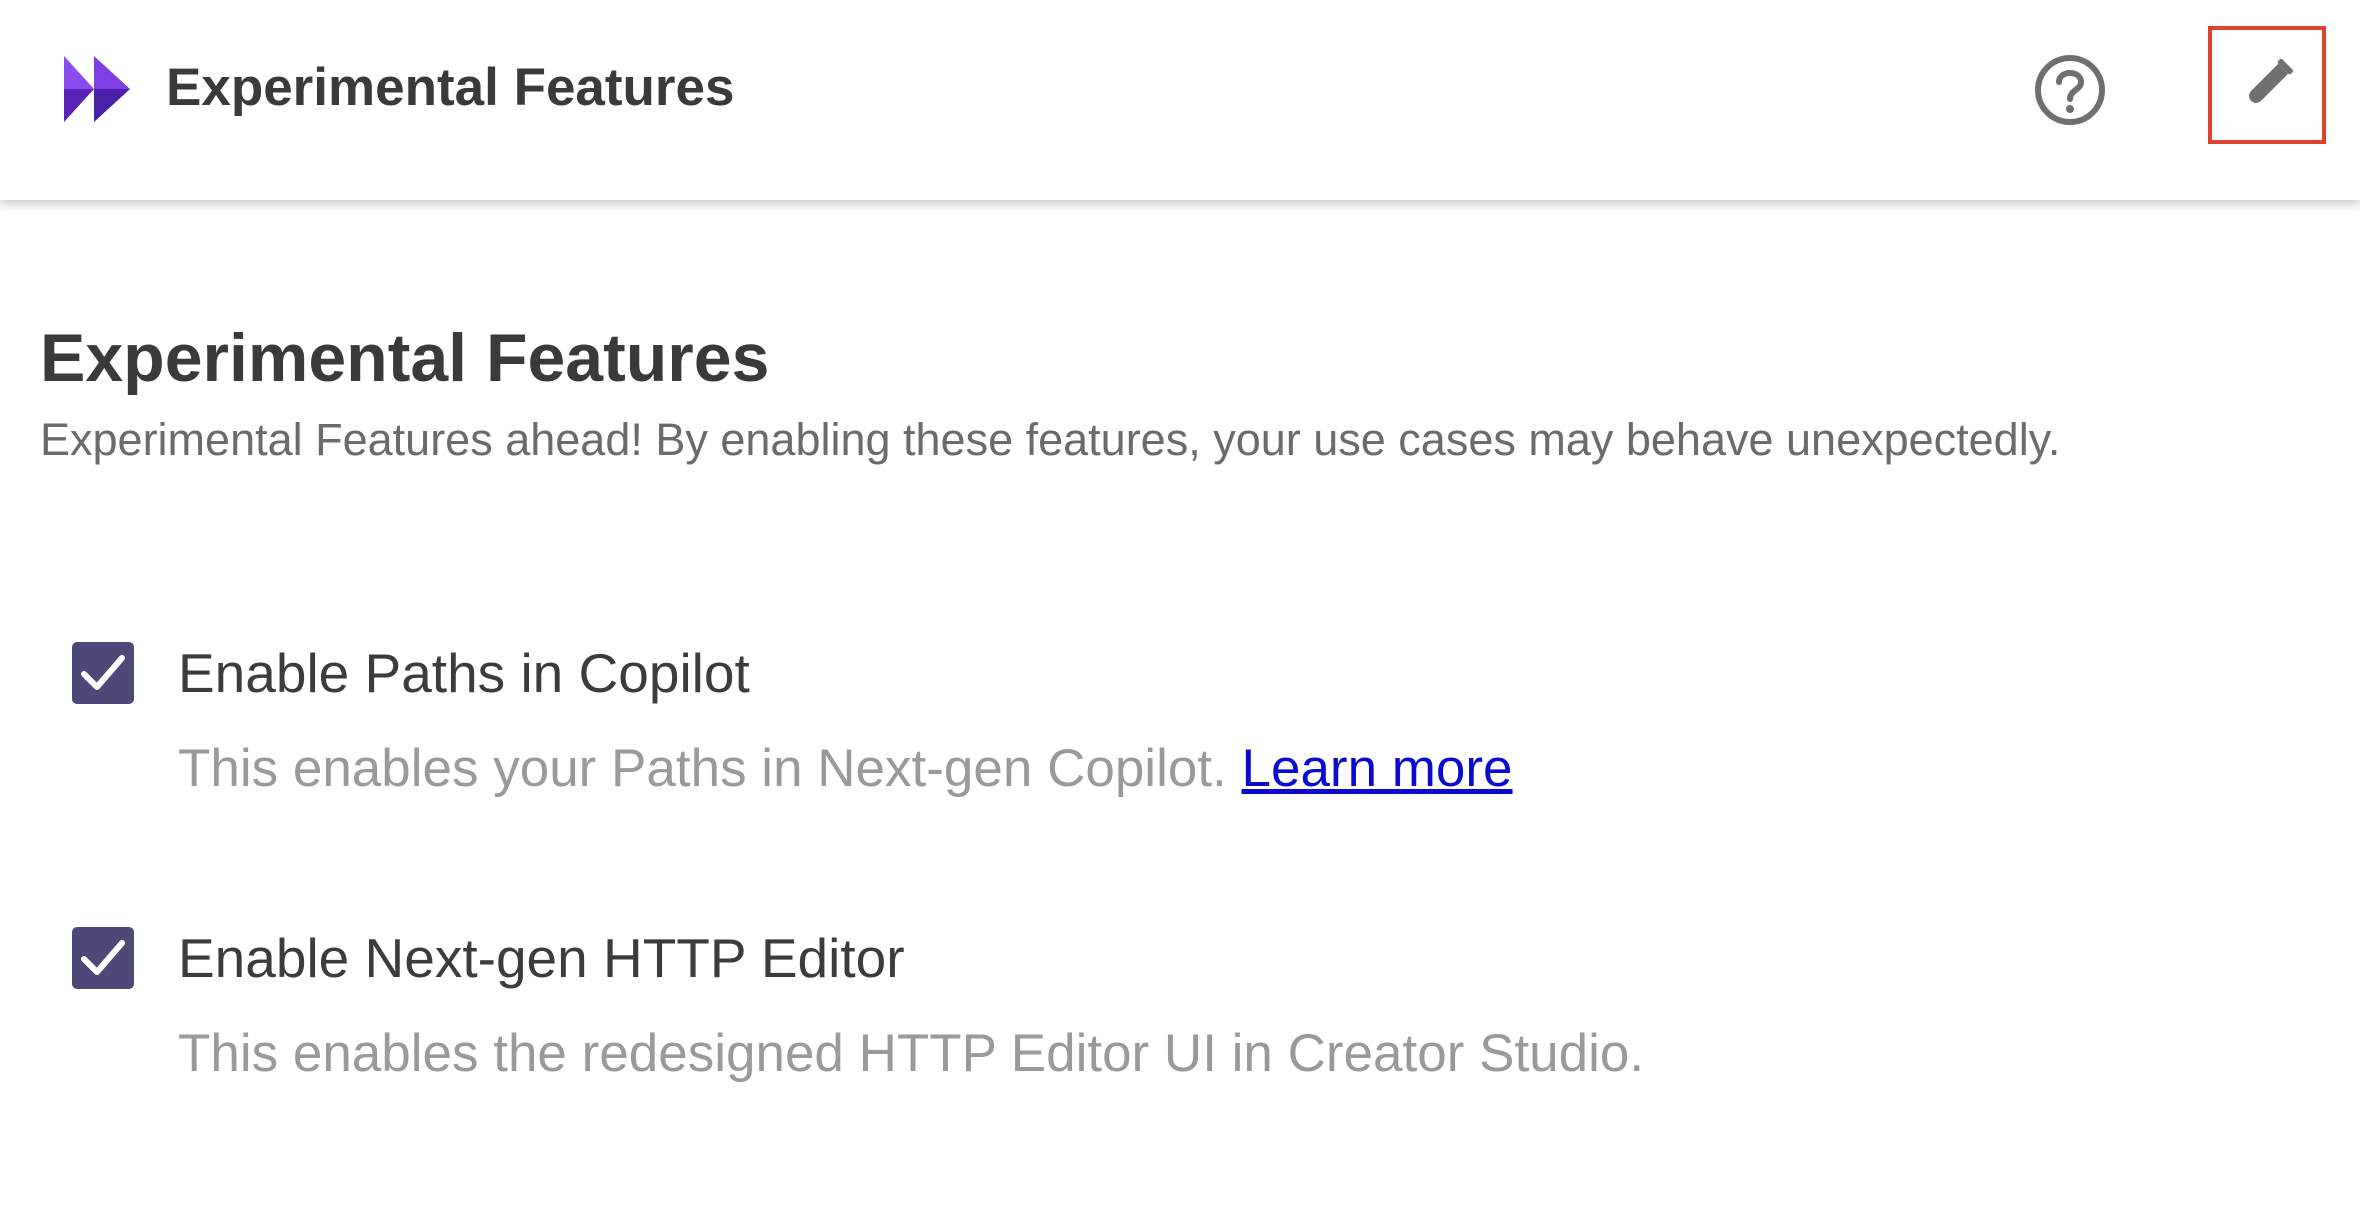 Image resolution: width=2360 pixels, height=1216 pixels. I want to click on next-gen-http-editor-checkbox, so click(103, 958).